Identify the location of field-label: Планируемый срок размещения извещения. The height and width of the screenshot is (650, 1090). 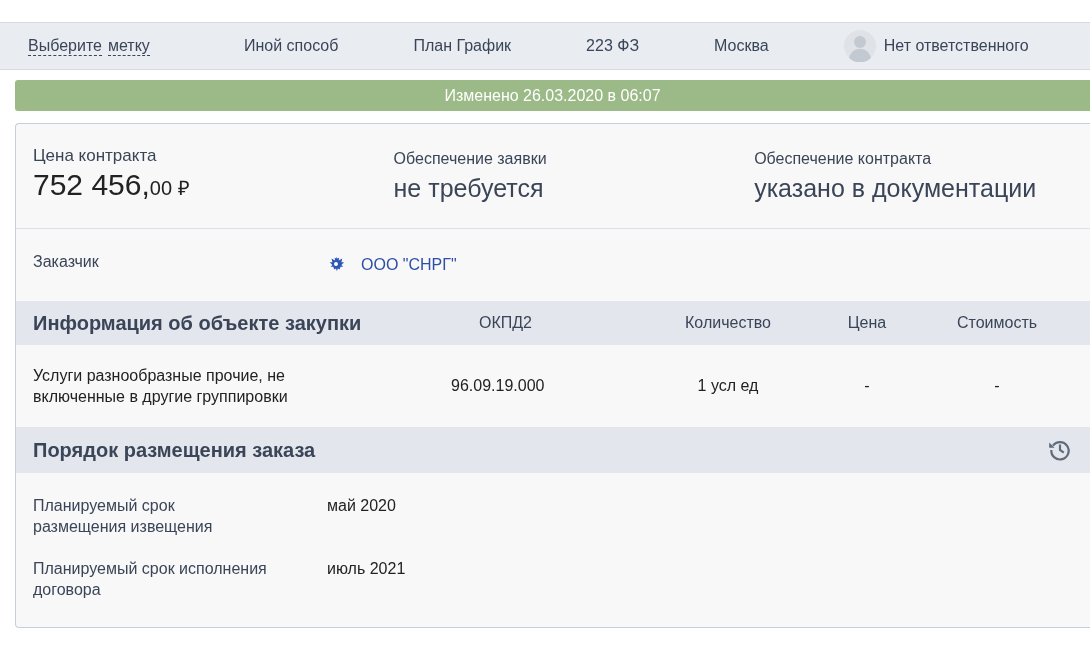
(123, 516).